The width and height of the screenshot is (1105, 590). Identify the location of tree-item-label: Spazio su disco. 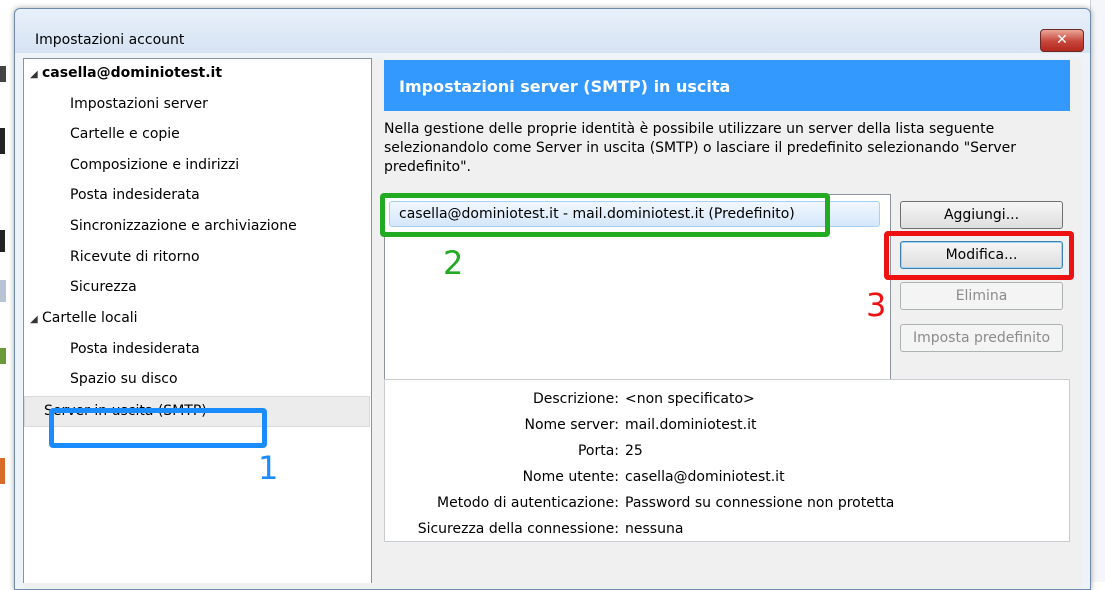
(124, 379).